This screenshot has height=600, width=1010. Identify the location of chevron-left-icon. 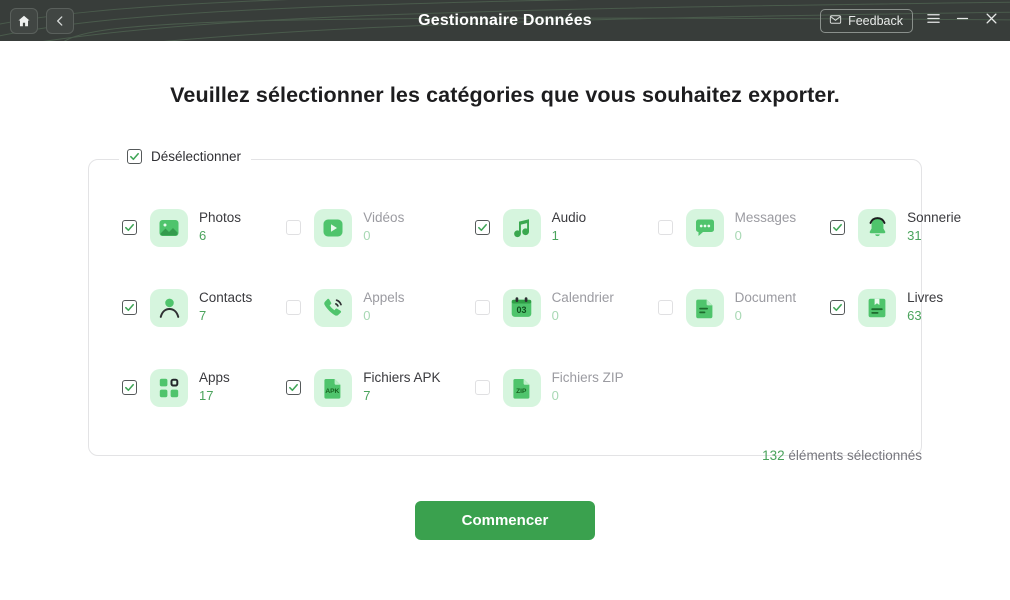
(60, 21).